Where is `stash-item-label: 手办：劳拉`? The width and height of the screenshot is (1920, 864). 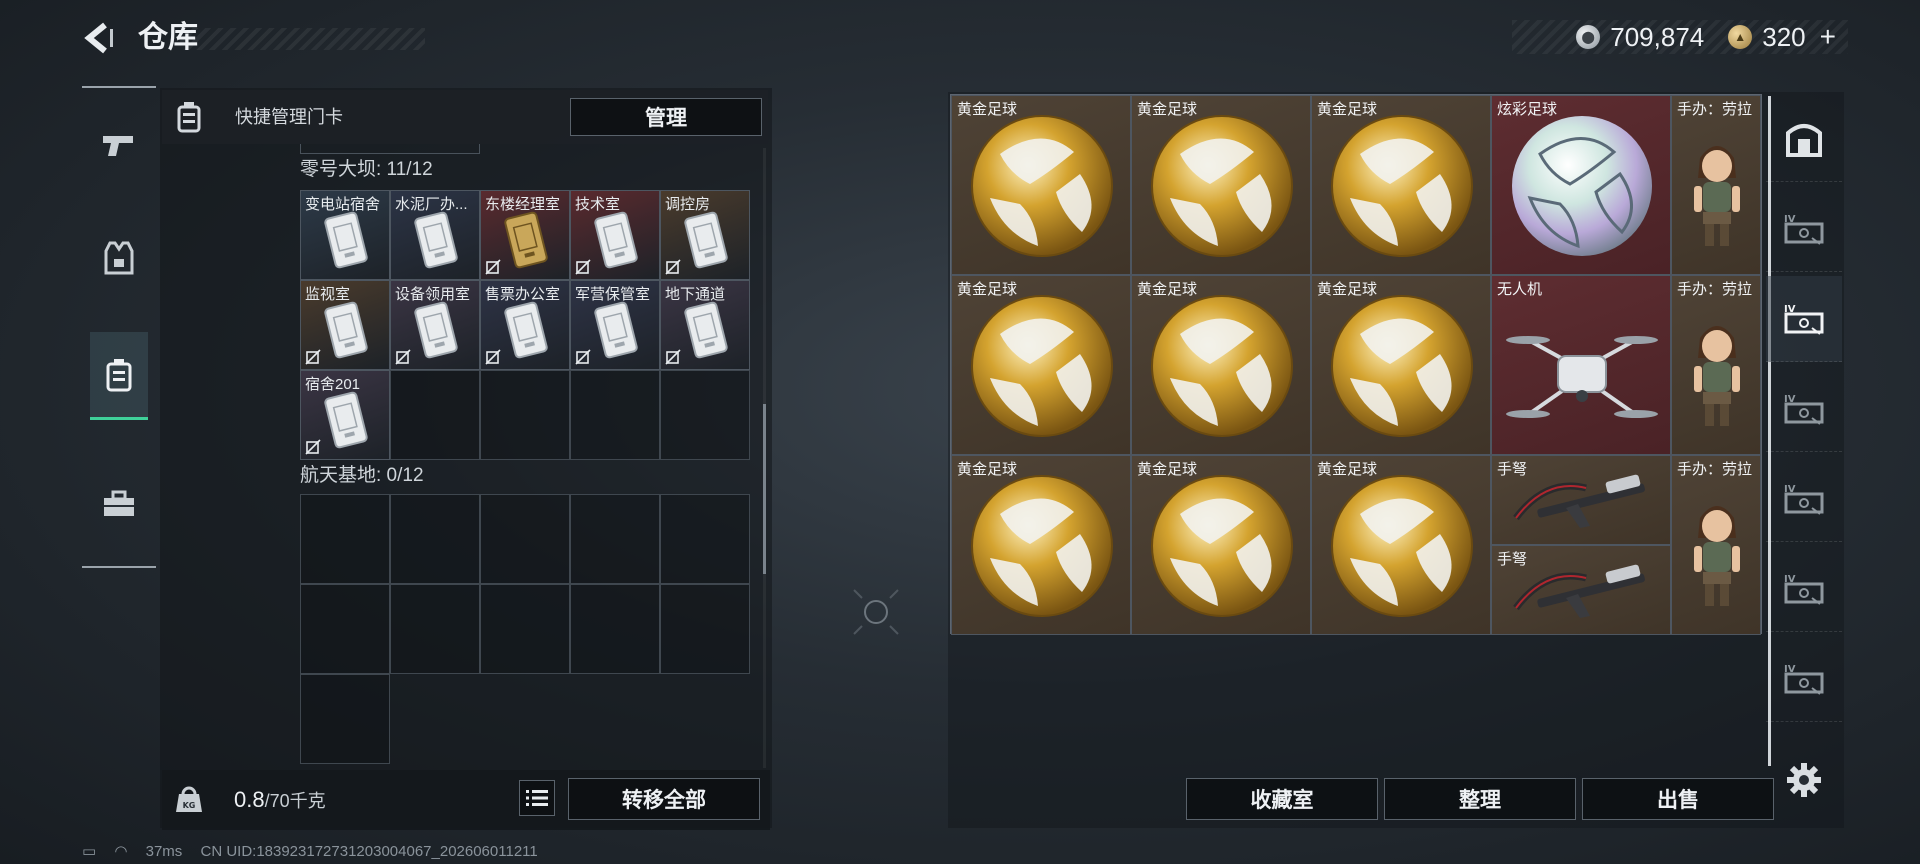 stash-item-label: 手办：劳拉 is located at coordinates (1715, 109).